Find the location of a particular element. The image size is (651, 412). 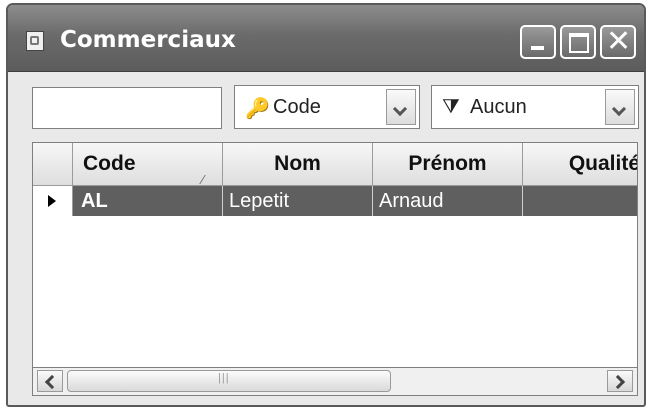

sort-field-label: Code is located at coordinates (297, 107).